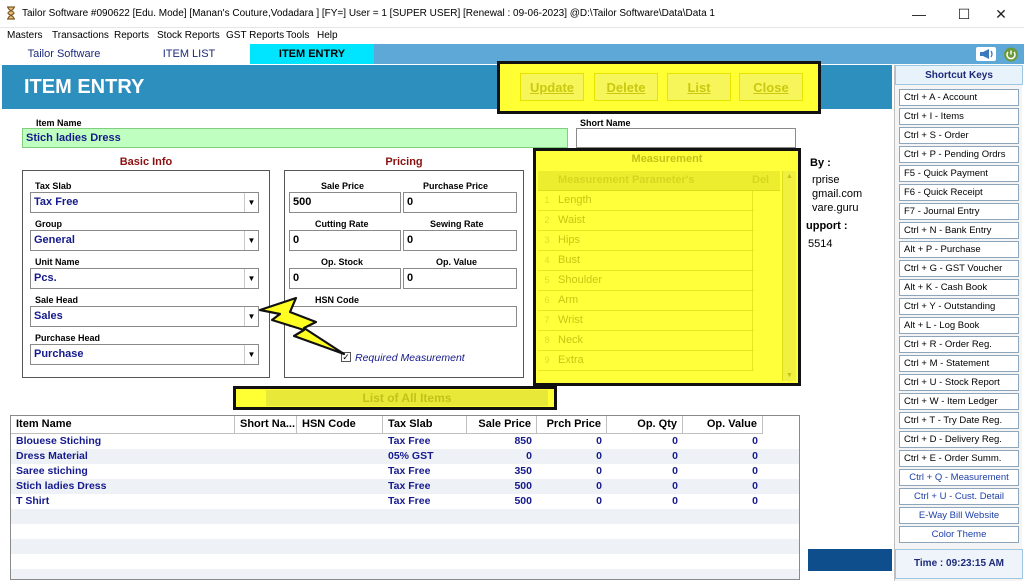 This screenshot has height=588, width=1024. I want to click on shortcut-order: Ctrl + S - Order, so click(959, 135).